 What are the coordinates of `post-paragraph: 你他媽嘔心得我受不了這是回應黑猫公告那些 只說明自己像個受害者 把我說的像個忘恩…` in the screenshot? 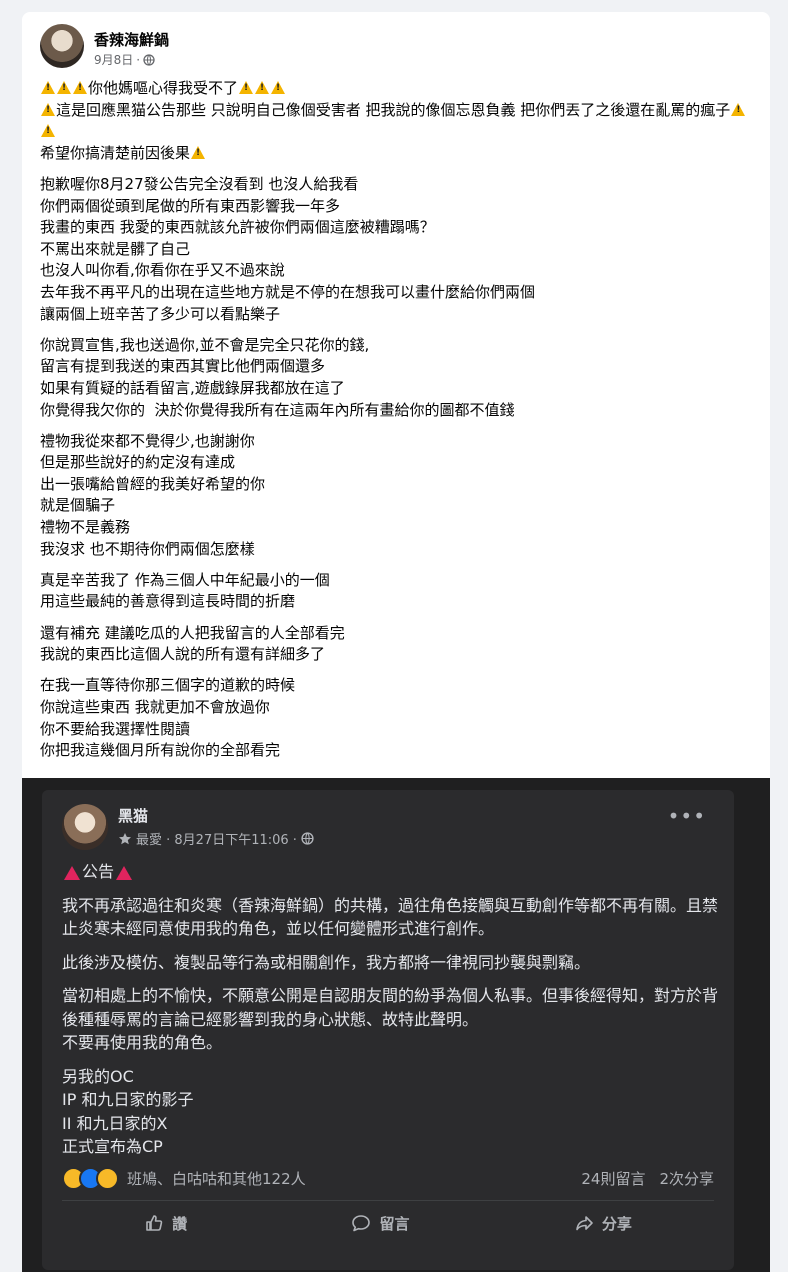 It's located at (400, 121).